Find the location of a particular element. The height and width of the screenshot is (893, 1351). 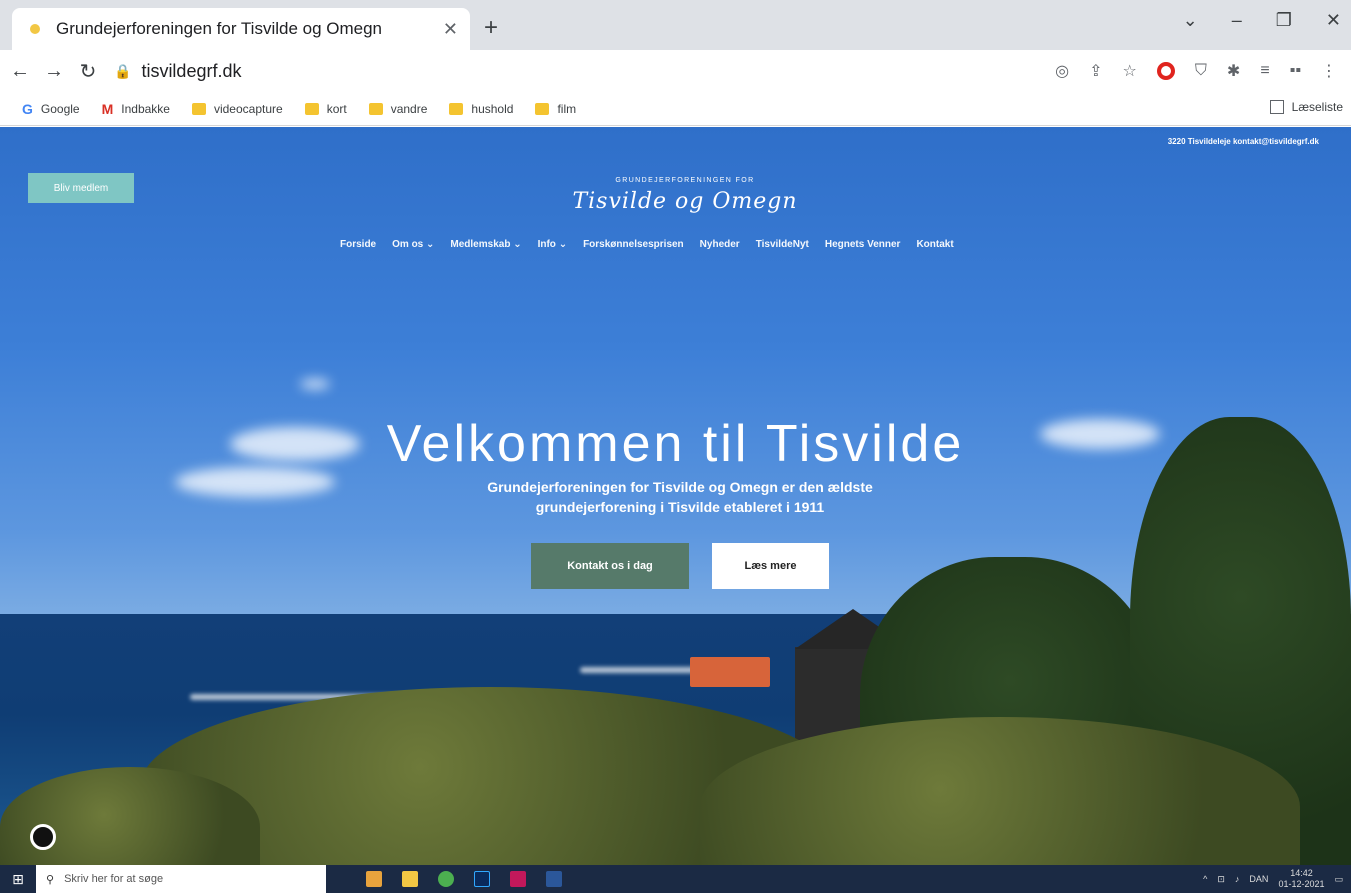

bookmark-label: videocapture is located at coordinates (248, 108).